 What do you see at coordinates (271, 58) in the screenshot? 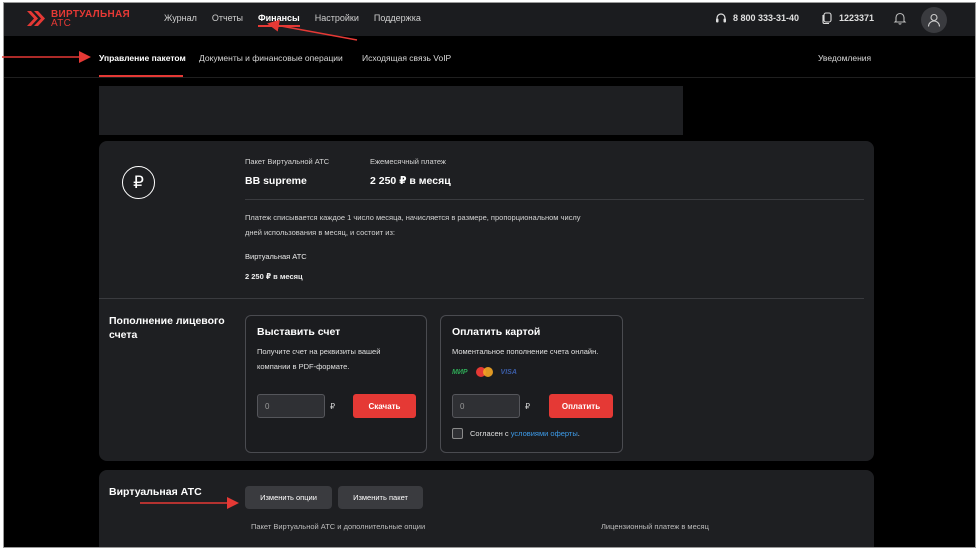
I see `tab-documents: Документы и финансовые операции` at bounding box center [271, 58].